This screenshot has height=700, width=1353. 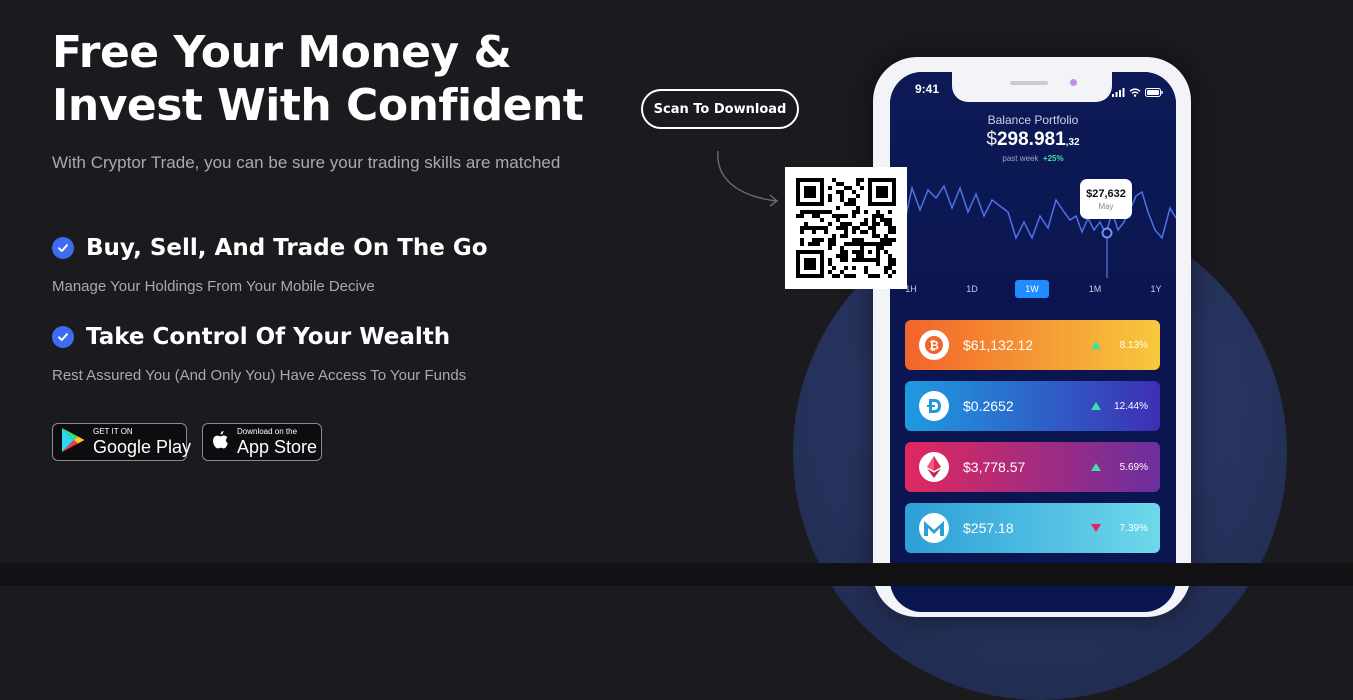 I want to click on coin-change: 7.39%, so click(x=1133, y=528).